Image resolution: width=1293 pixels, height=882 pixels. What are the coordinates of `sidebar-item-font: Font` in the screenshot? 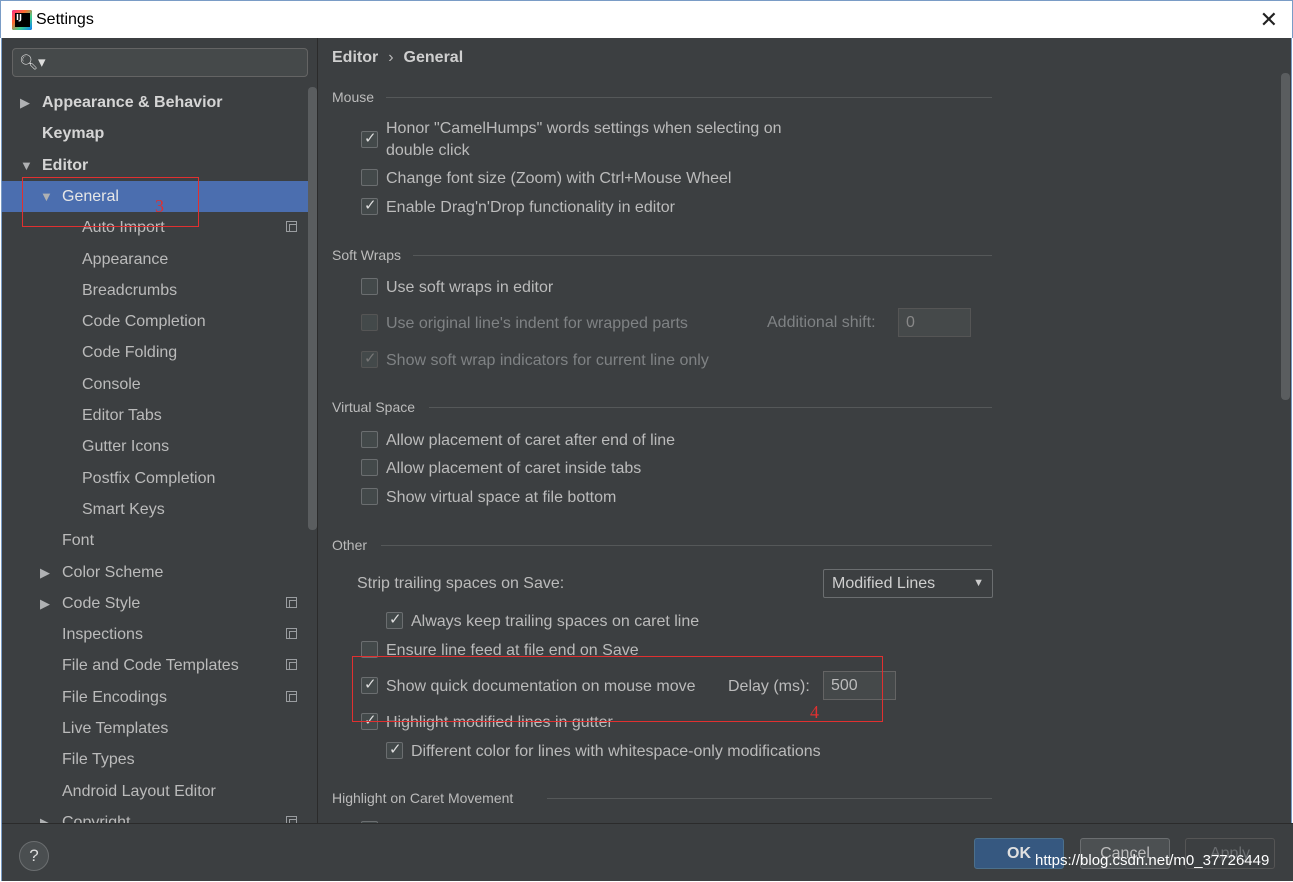 It's located at (159, 540).